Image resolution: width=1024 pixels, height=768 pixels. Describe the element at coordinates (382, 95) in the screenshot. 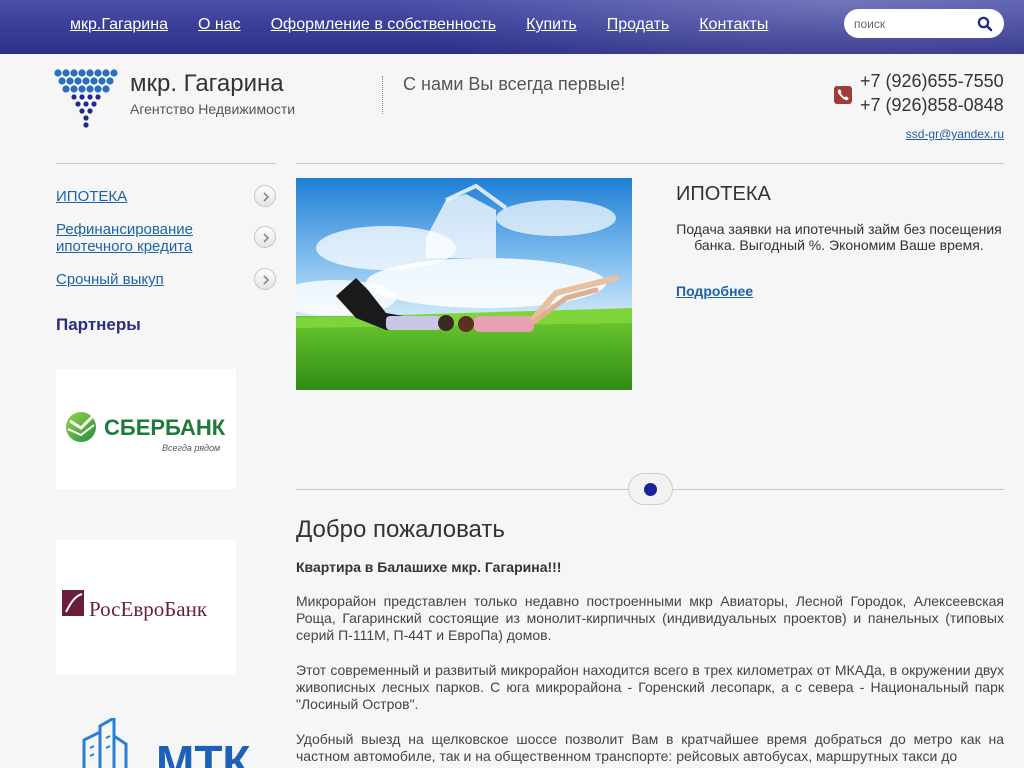

I see `header-divider` at that location.